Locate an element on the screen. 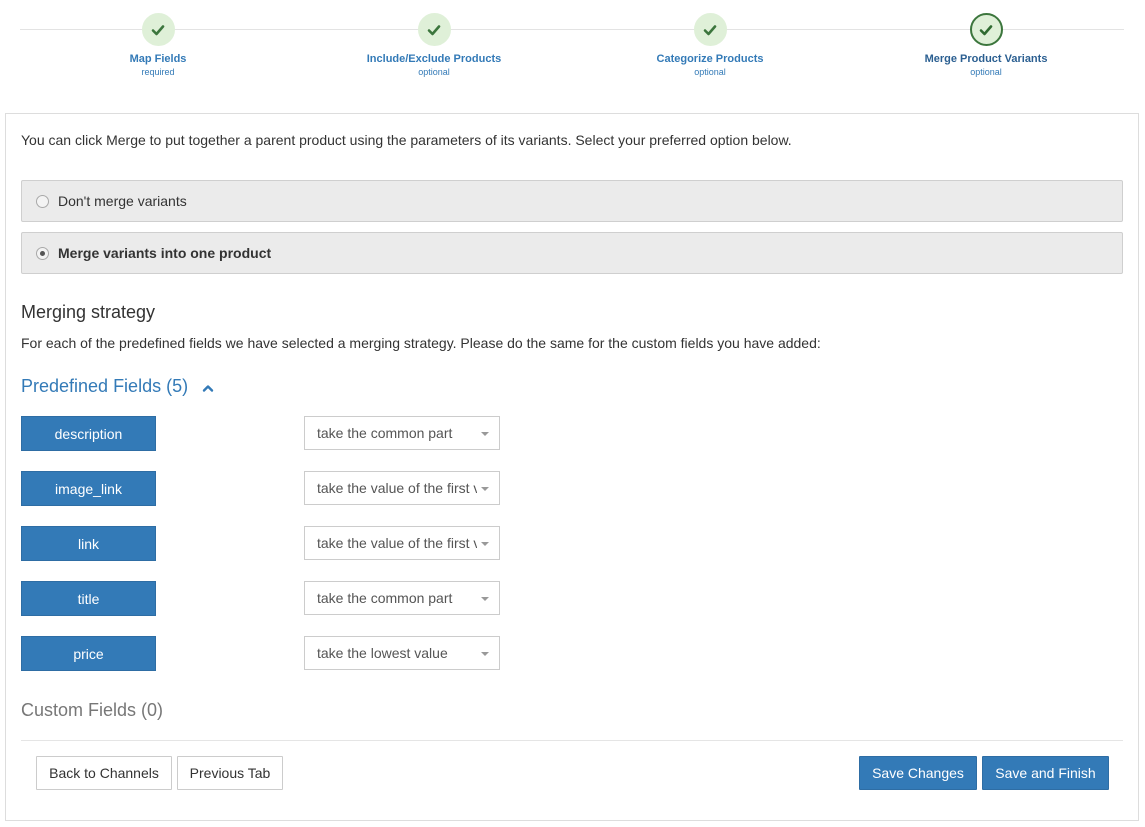  custom-fields-toggle: Custom Fields (0) is located at coordinates (92, 710).